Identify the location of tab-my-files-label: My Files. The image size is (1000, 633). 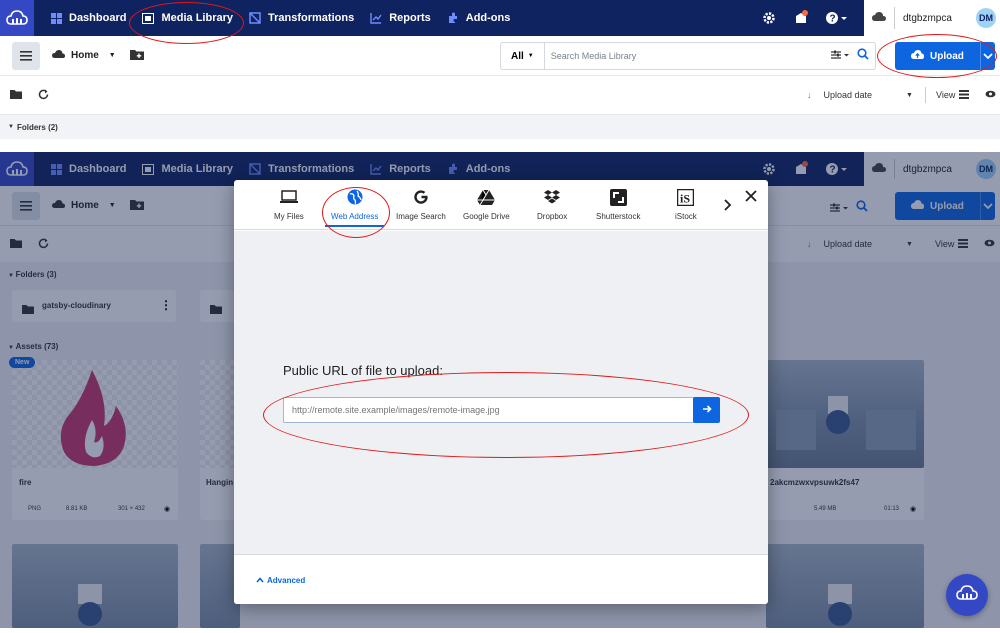
(289, 216).